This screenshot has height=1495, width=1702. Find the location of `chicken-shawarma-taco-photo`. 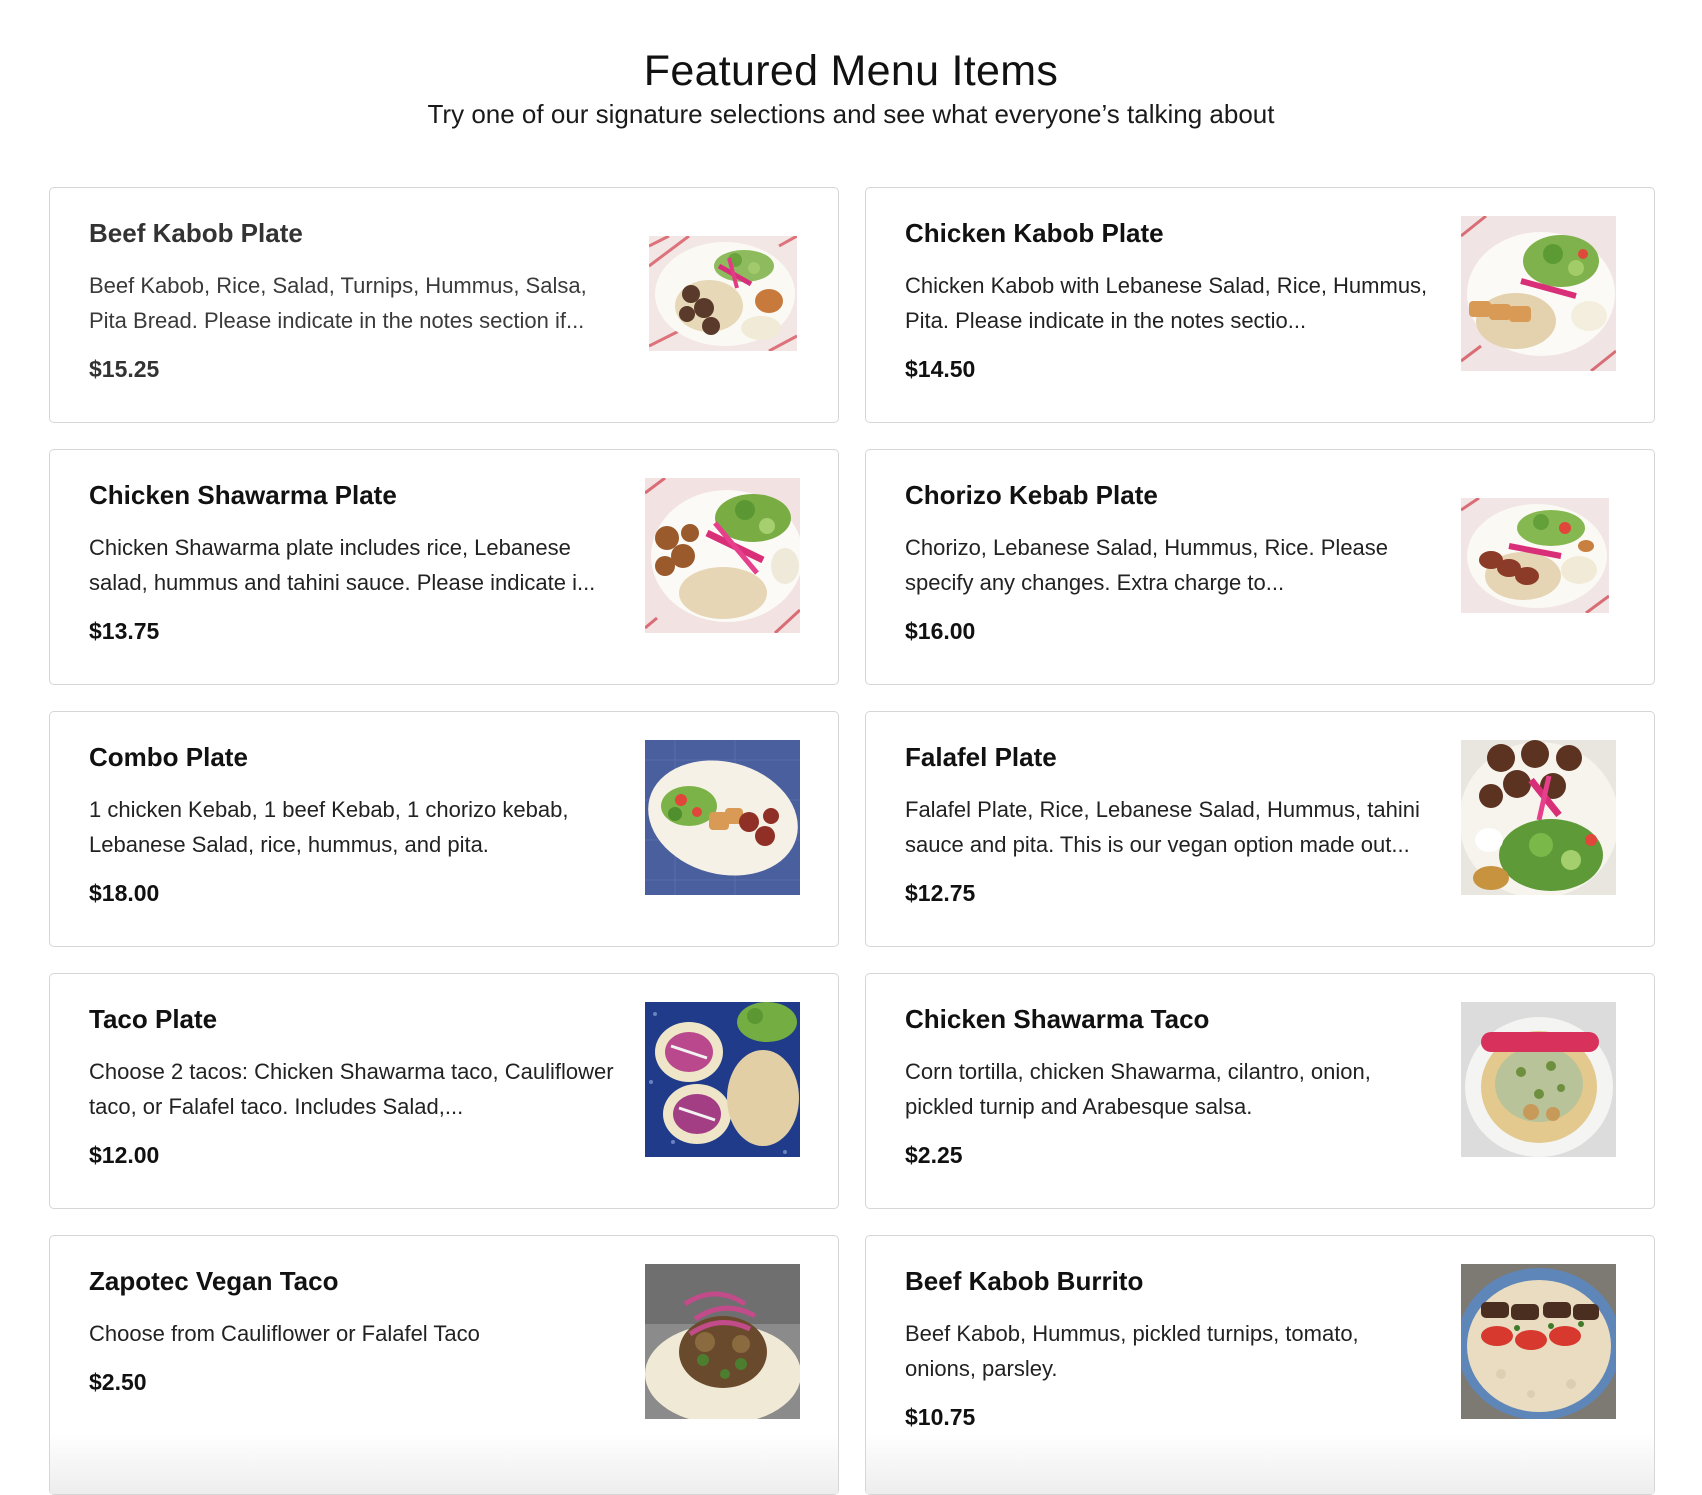

chicken-shawarma-taco-photo is located at coordinates (1538, 1079).